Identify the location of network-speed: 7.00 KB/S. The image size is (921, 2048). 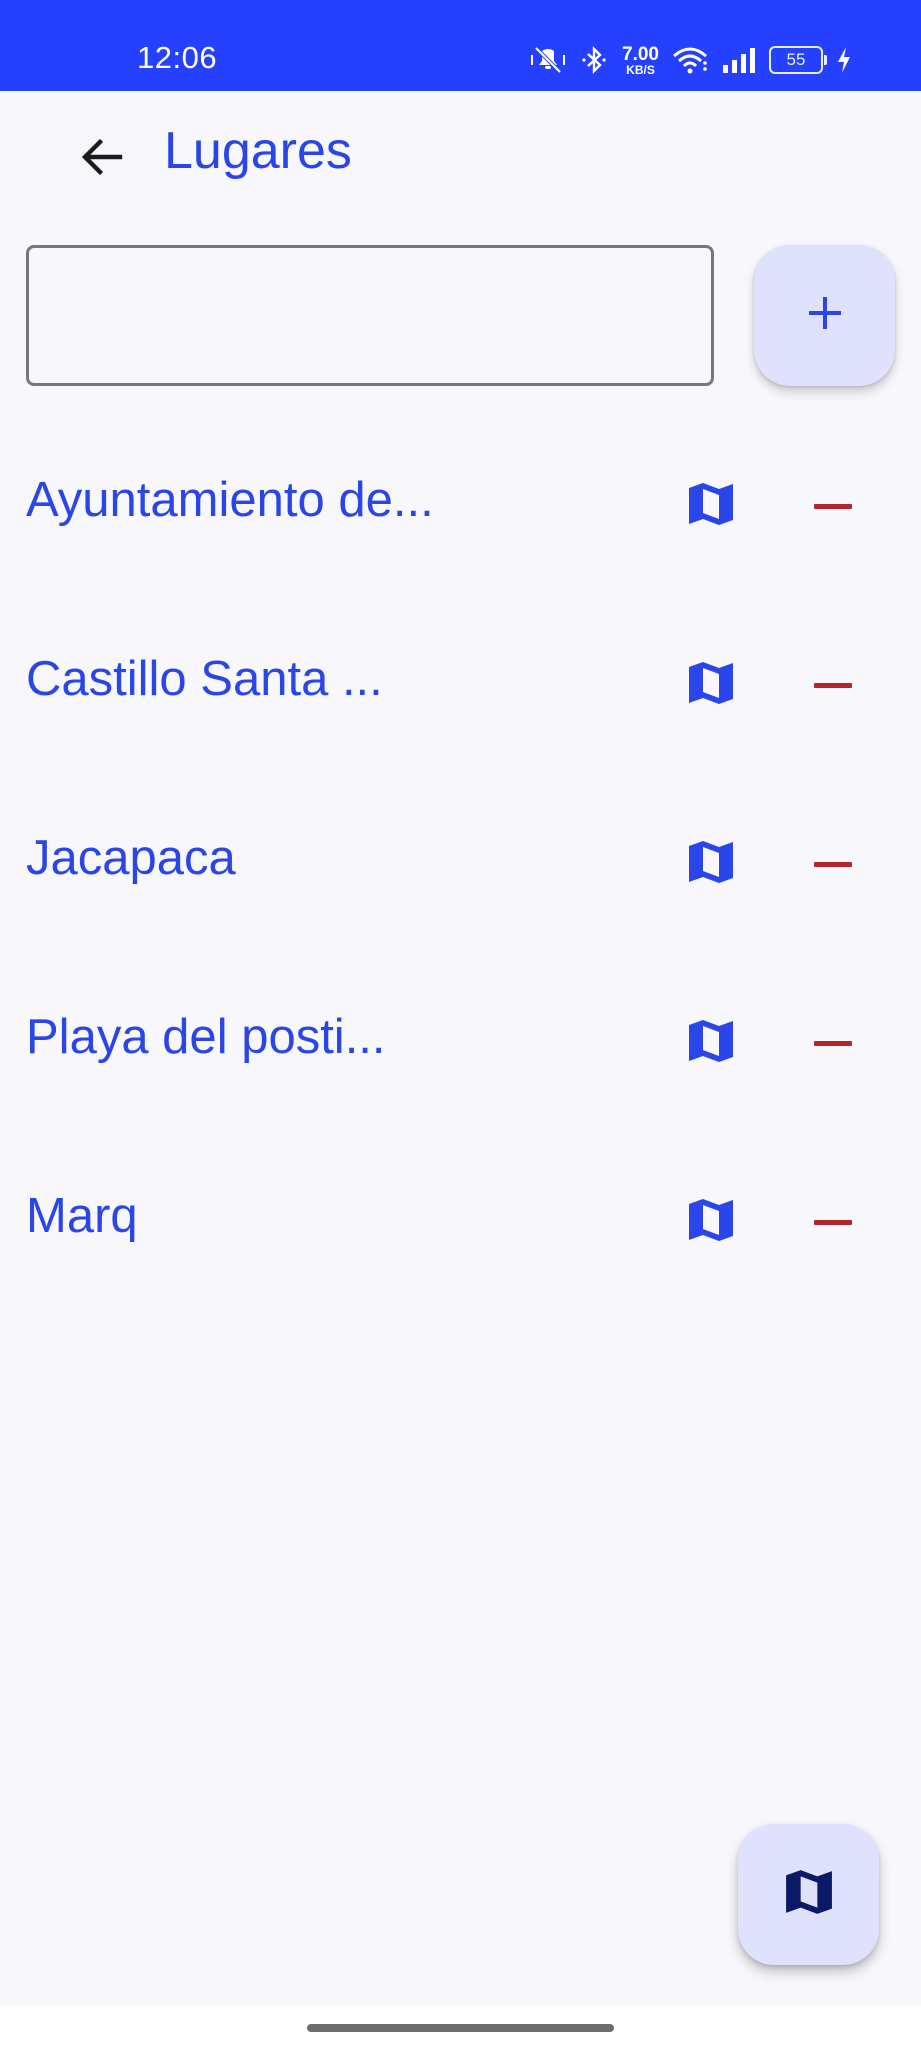
(640, 60).